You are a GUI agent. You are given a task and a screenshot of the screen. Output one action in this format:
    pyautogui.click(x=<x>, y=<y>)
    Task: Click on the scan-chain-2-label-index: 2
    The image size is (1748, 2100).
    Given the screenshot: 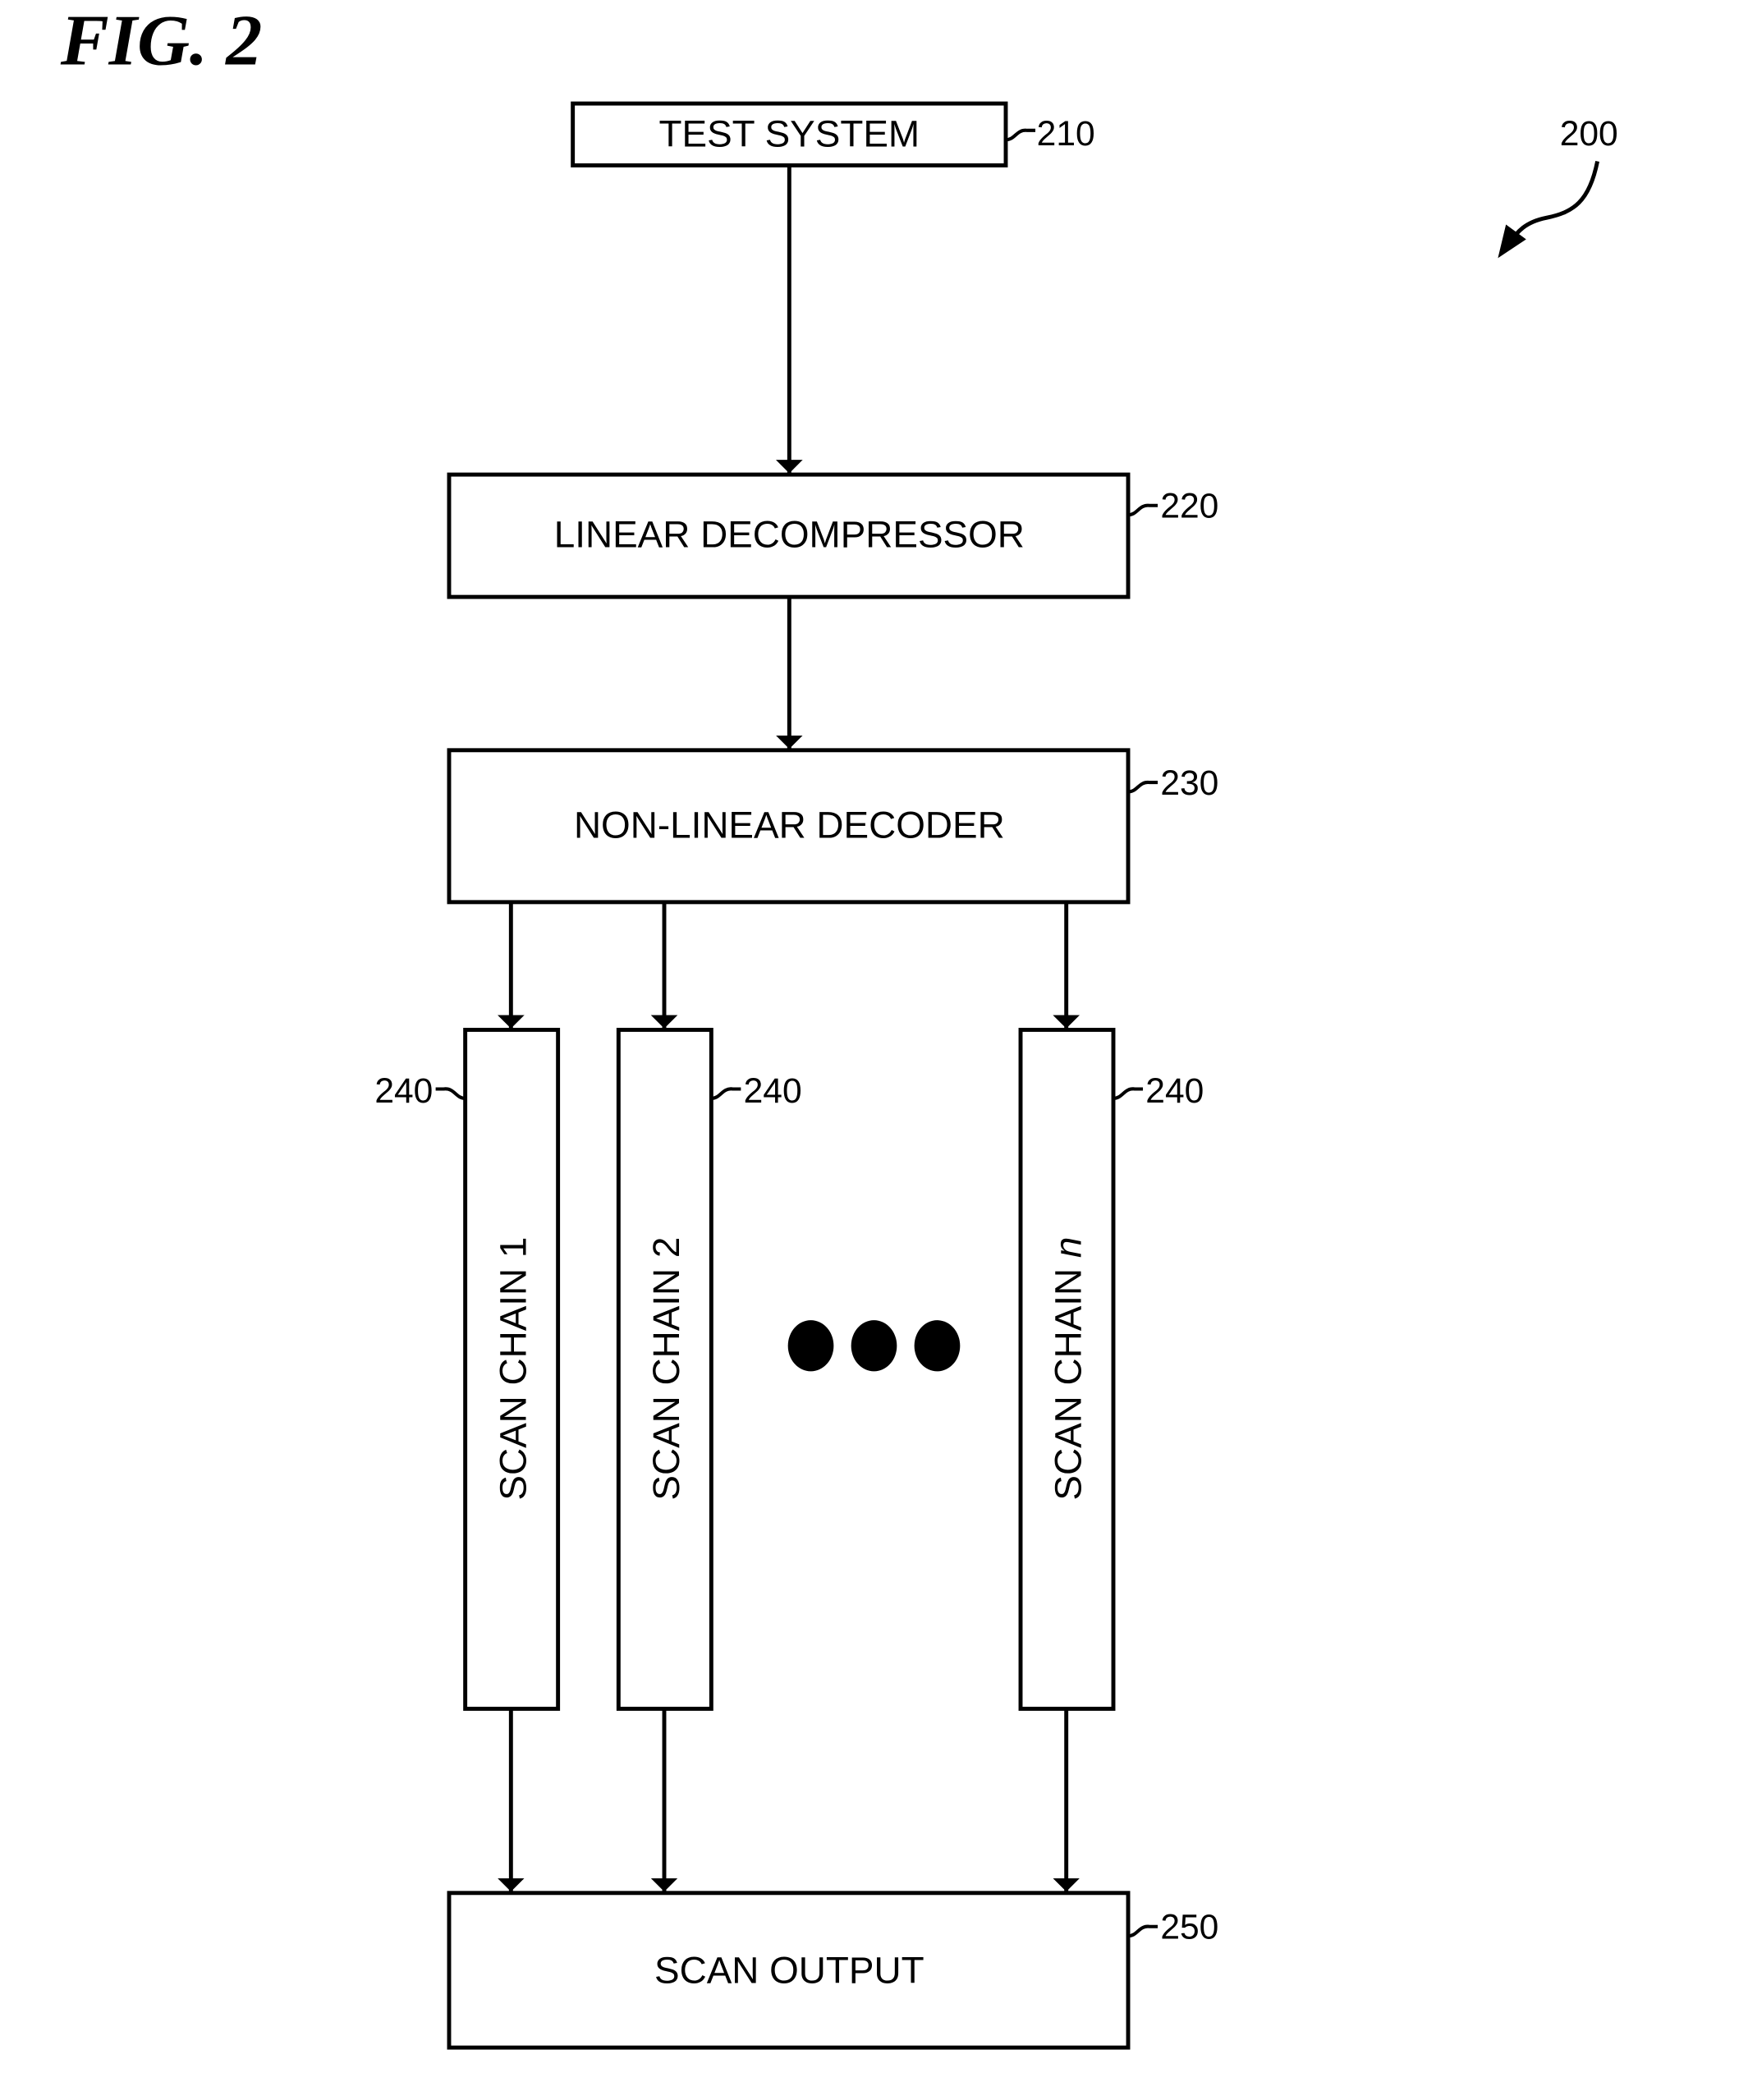 What is the action you would take?
    pyautogui.click(x=666, y=1247)
    